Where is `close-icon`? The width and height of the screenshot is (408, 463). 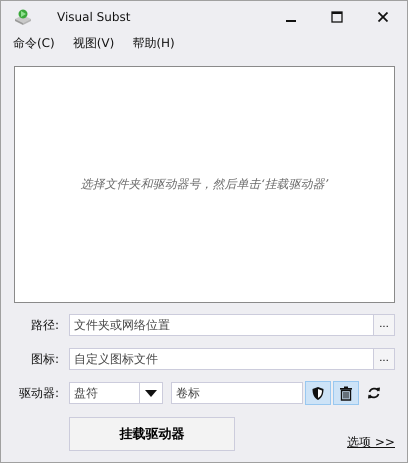 close-icon is located at coordinates (383, 16).